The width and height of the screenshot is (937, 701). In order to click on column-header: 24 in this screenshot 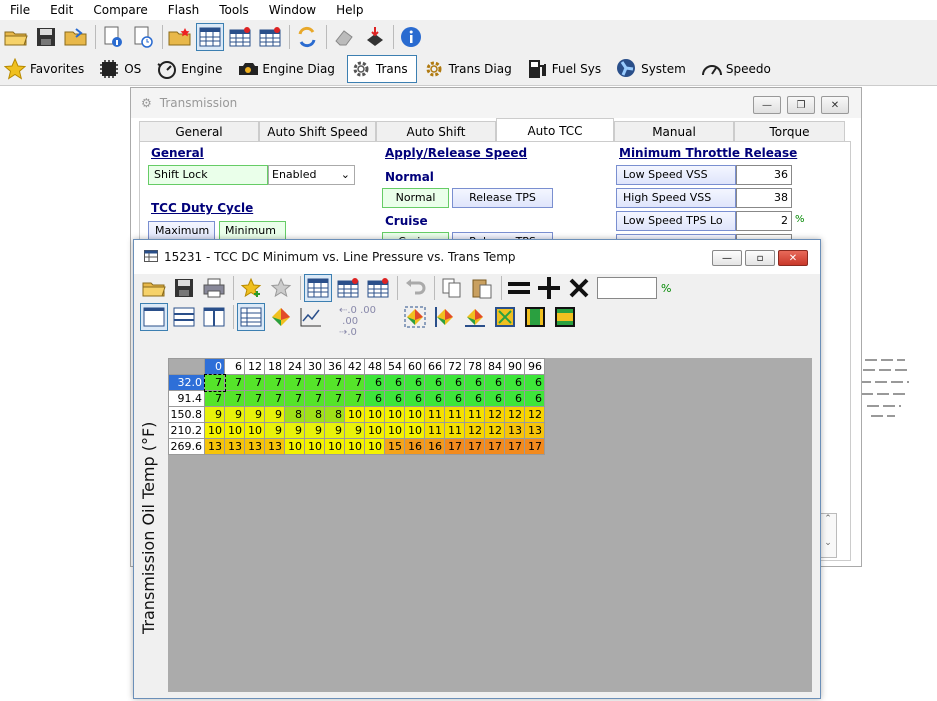, I will do `click(294, 366)`.